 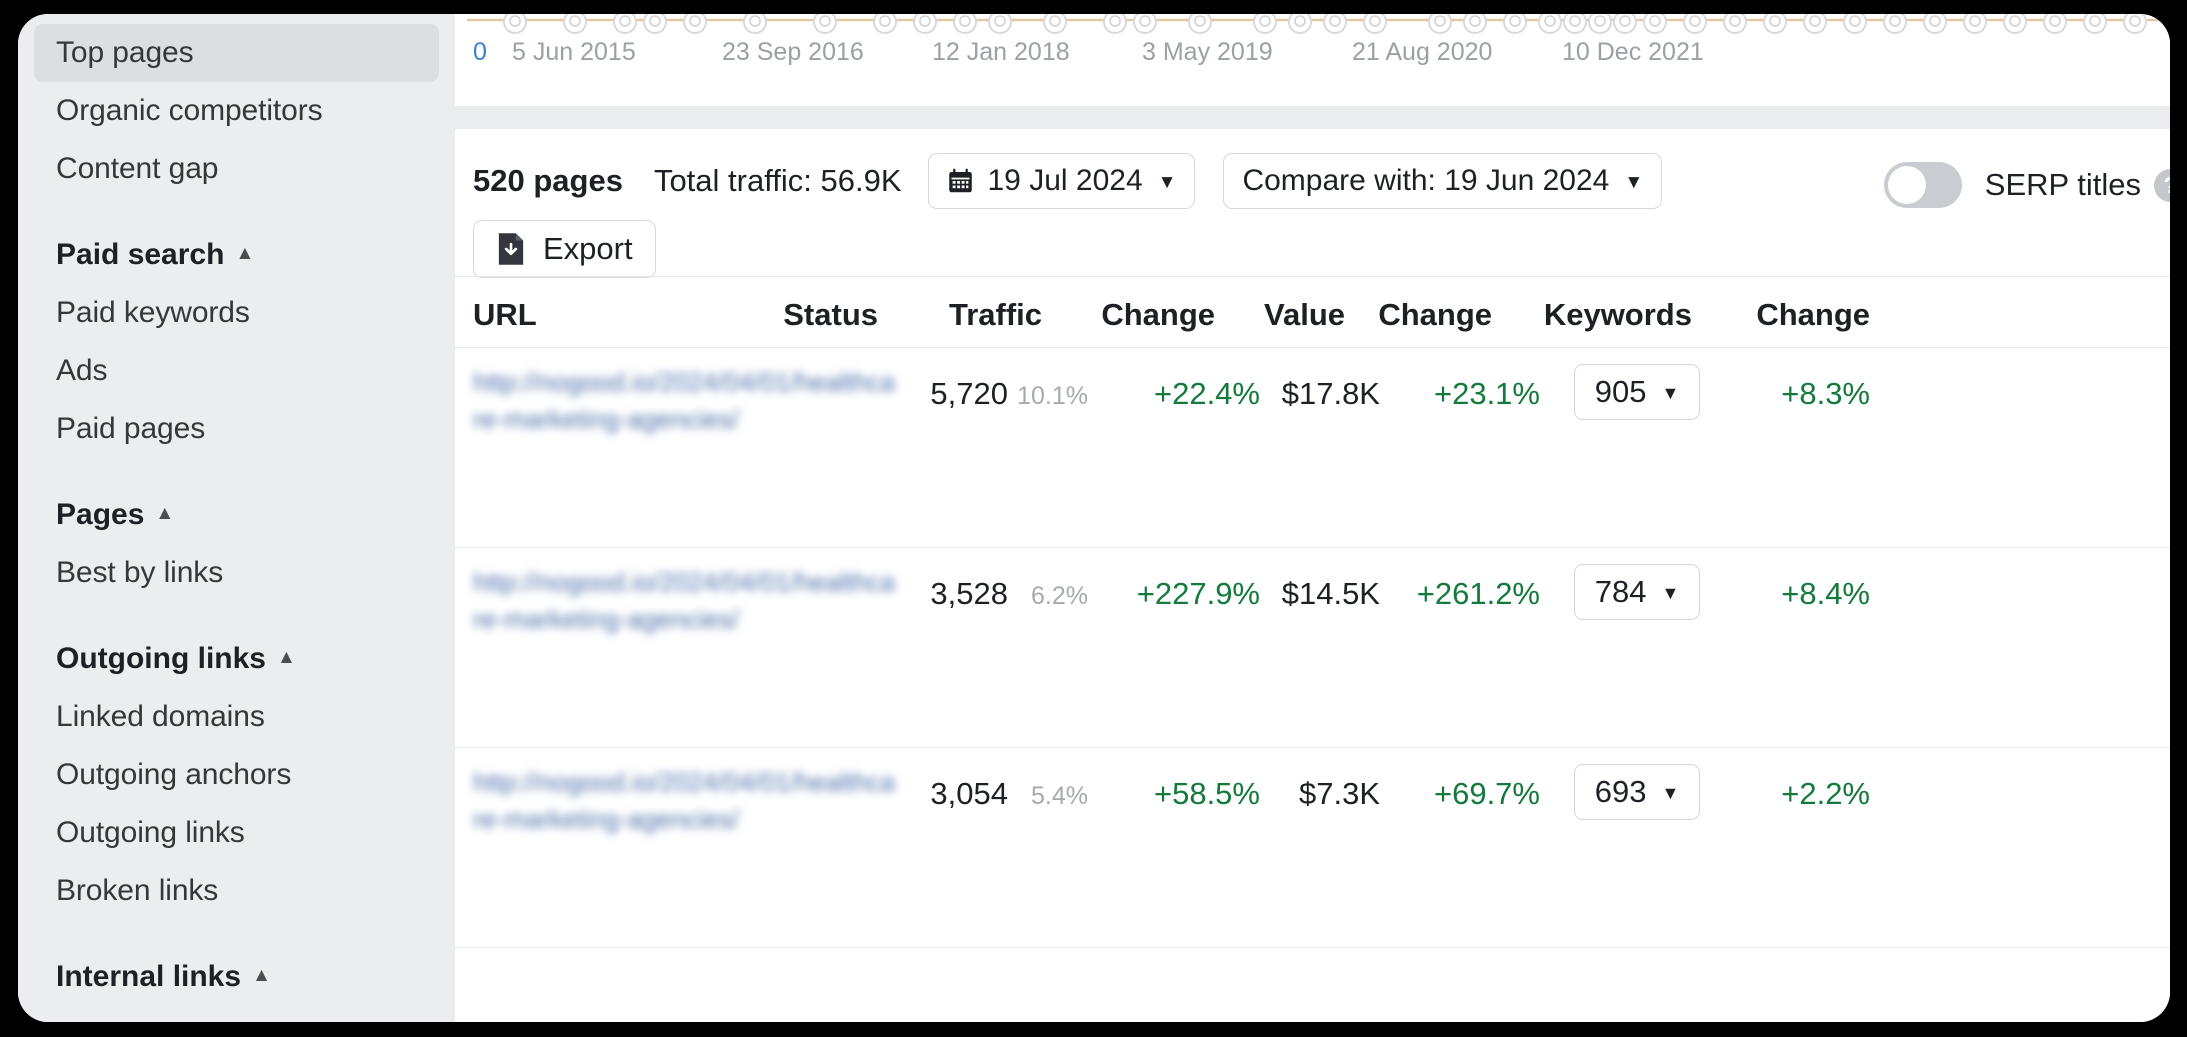 I want to click on sidebar-item-ads: Ads, so click(x=236, y=371).